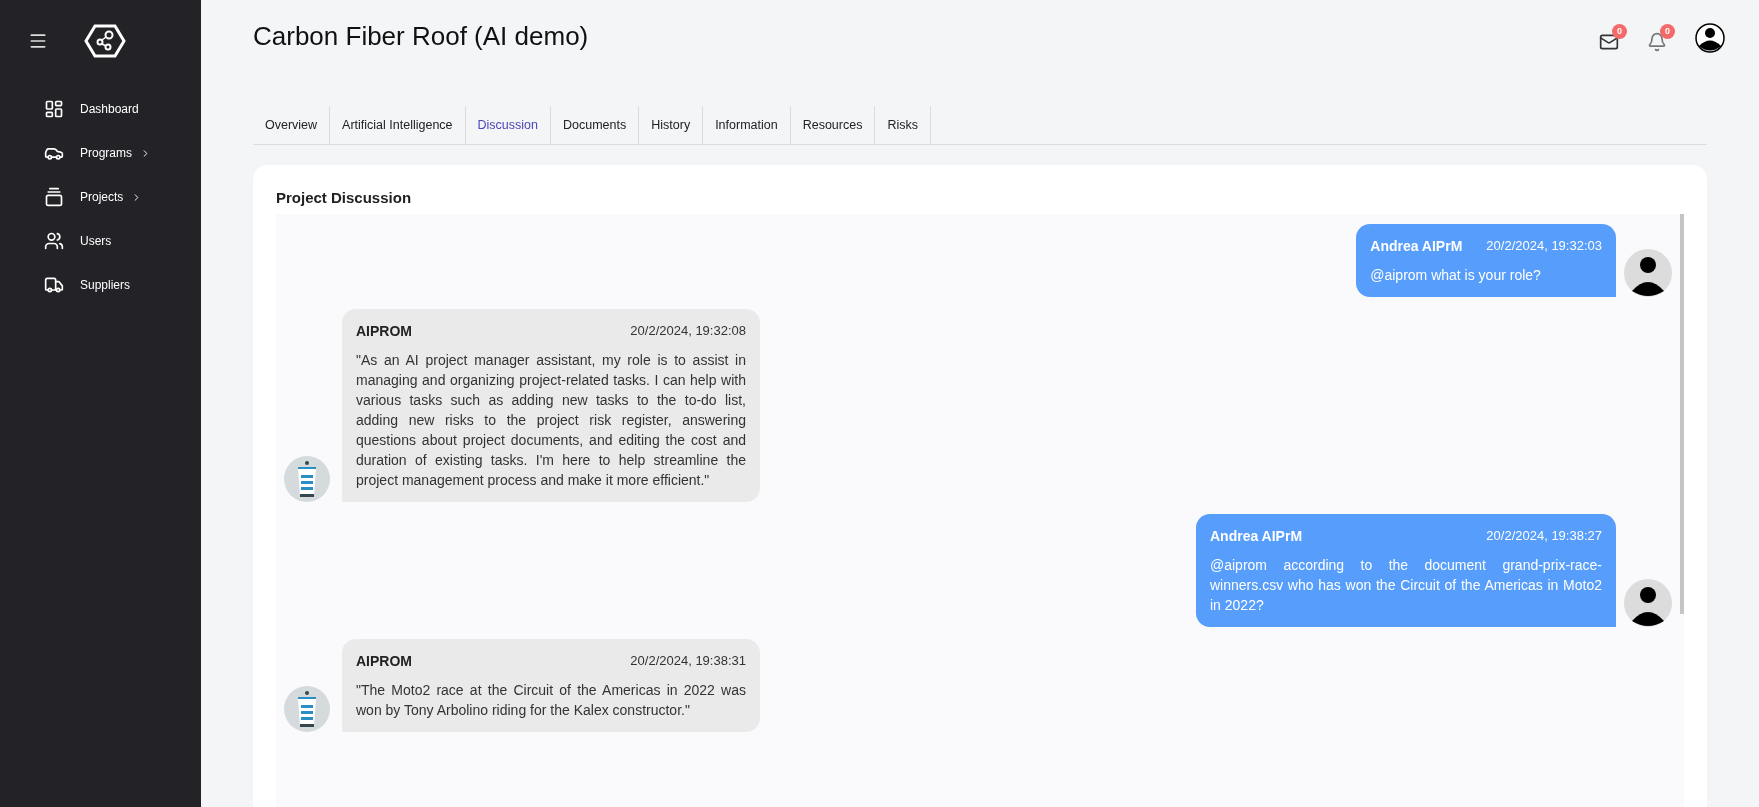 Image resolution: width=1759 pixels, height=807 pixels. What do you see at coordinates (1682, 413) in the screenshot?
I see `scrollbar` at bounding box center [1682, 413].